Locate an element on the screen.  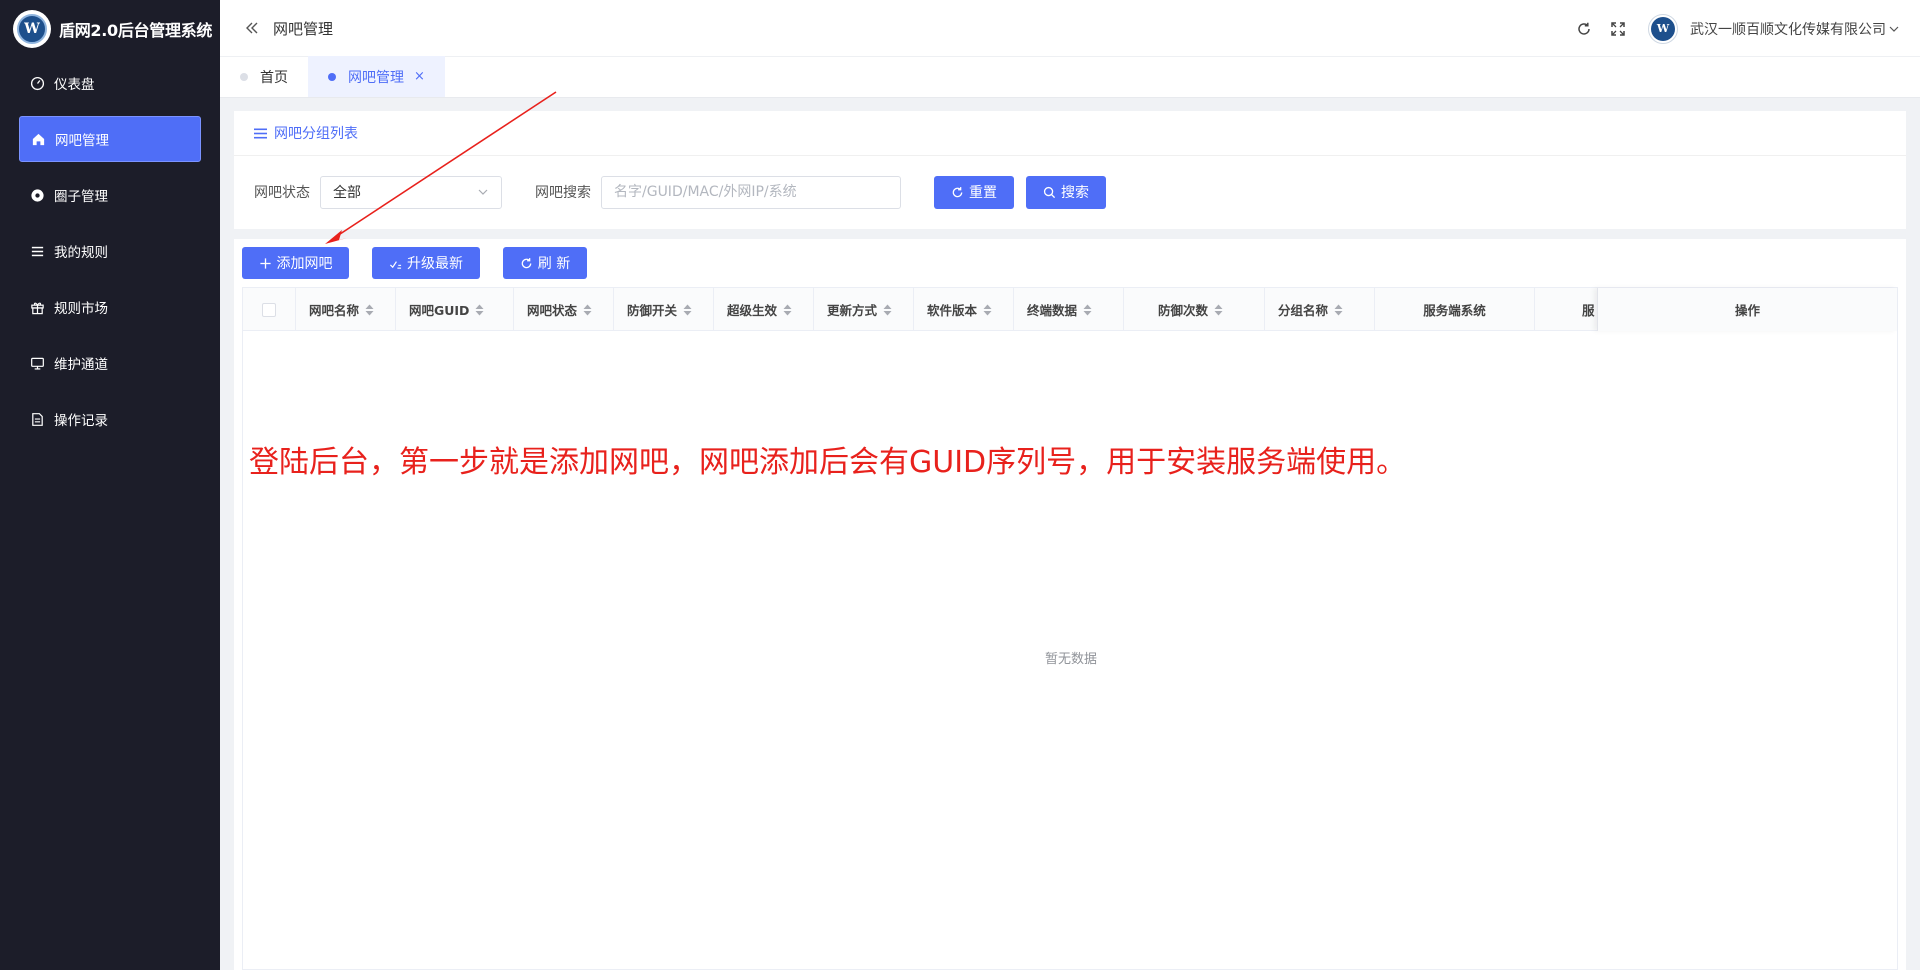
sidebar-item-label: 维护通道 is located at coordinates (81, 365).